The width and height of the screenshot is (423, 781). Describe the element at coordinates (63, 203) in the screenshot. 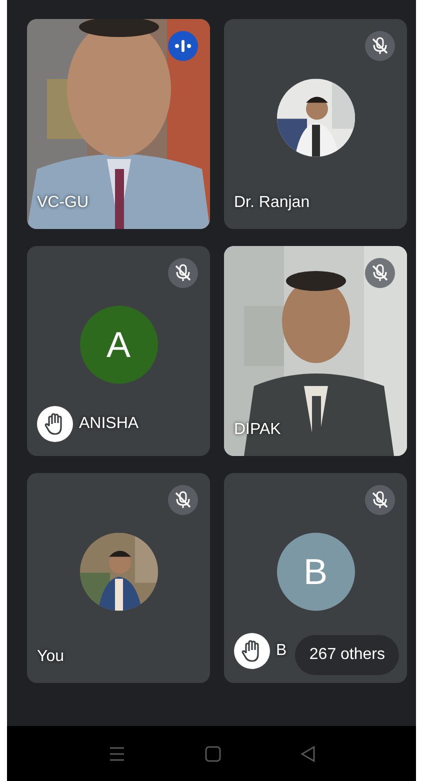

I see `participant-name: VC-GU` at that location.